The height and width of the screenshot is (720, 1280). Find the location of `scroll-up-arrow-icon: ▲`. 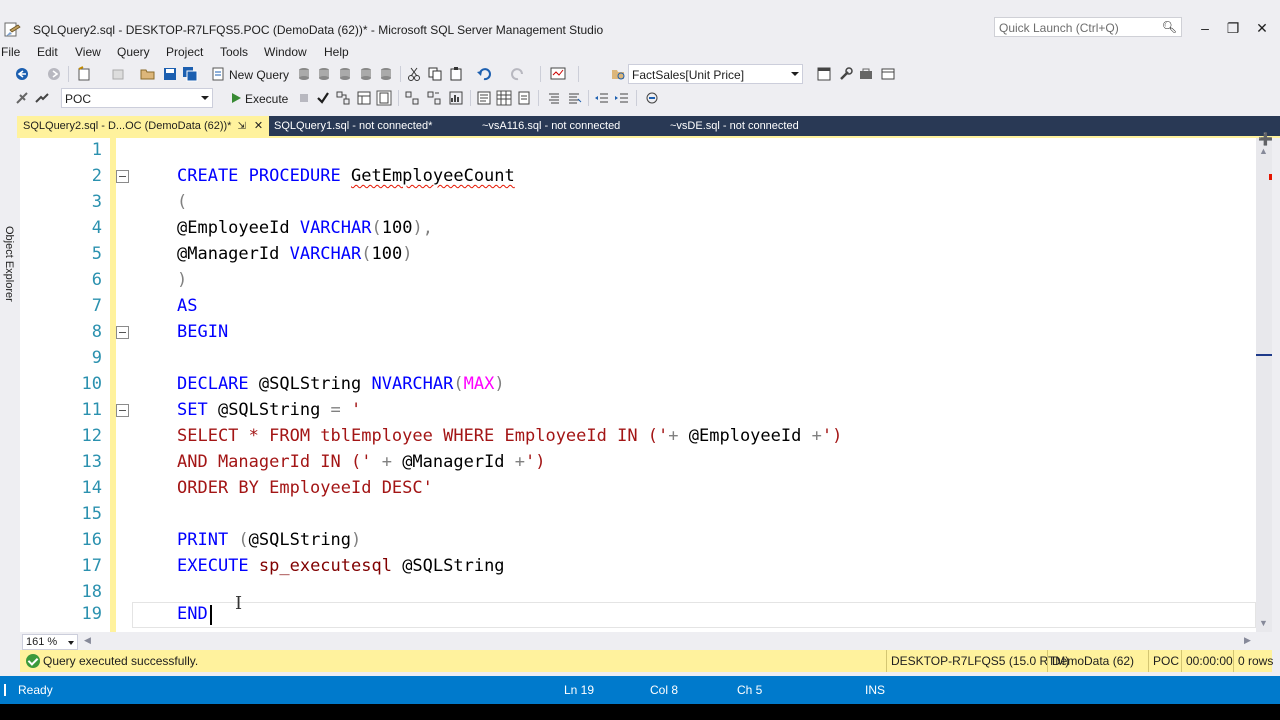

scroll-up-arrow-icon: ▲ is located at coordinates (1263, 151).